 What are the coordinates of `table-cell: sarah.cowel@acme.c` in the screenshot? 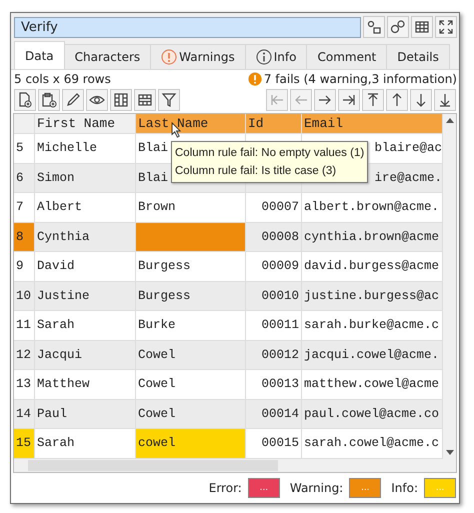 It's located at (372, 443).